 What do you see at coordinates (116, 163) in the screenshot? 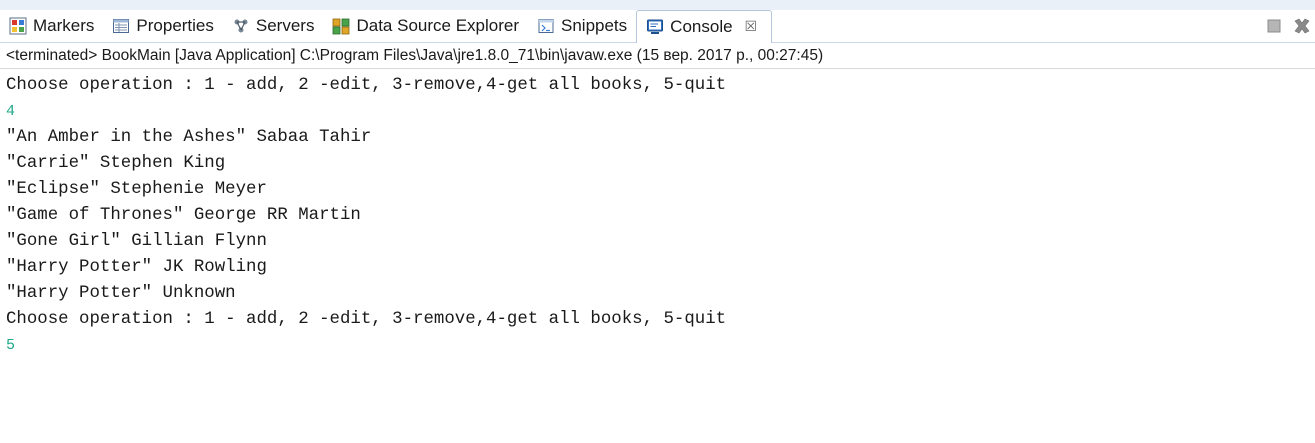
I see `console-output-line: "Carrie" Stephen King` at bounding box center [116, 163].